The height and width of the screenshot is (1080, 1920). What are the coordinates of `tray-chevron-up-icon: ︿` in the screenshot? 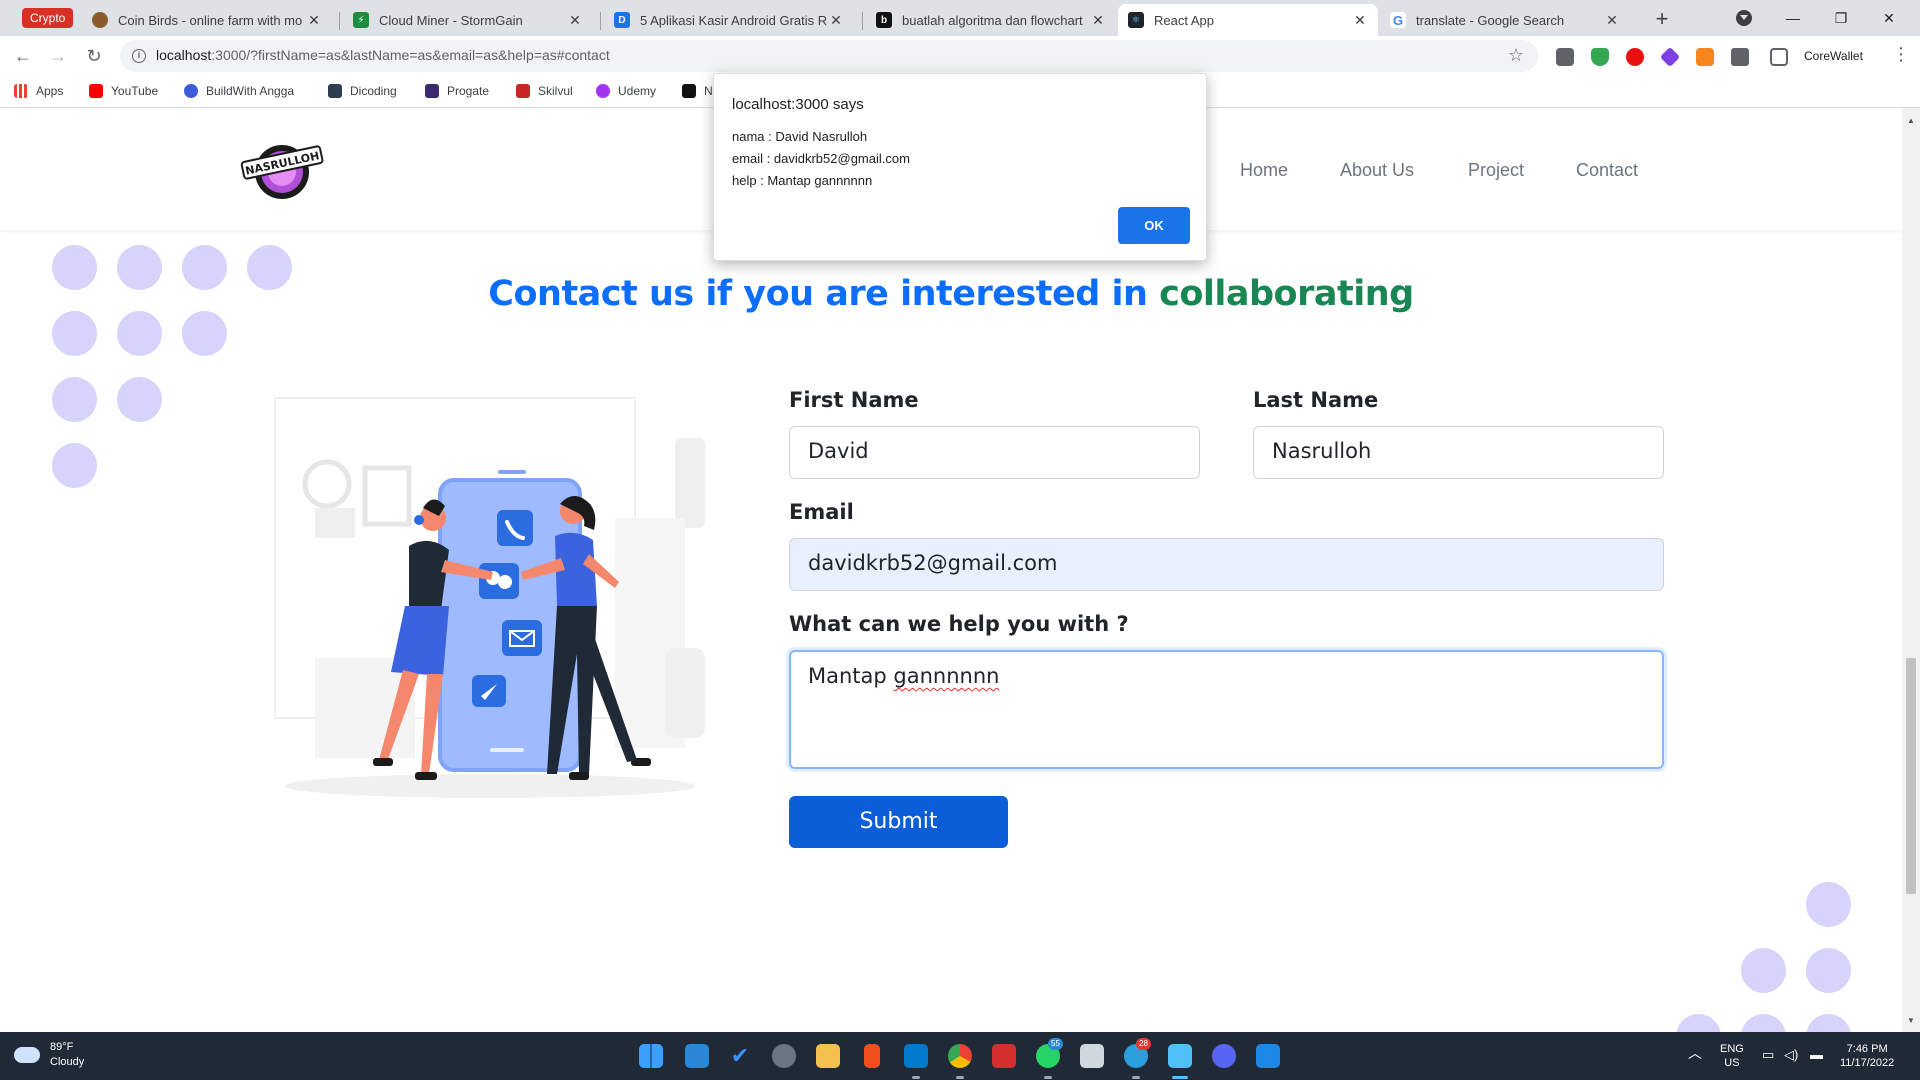 It's located at (1695, 1053).